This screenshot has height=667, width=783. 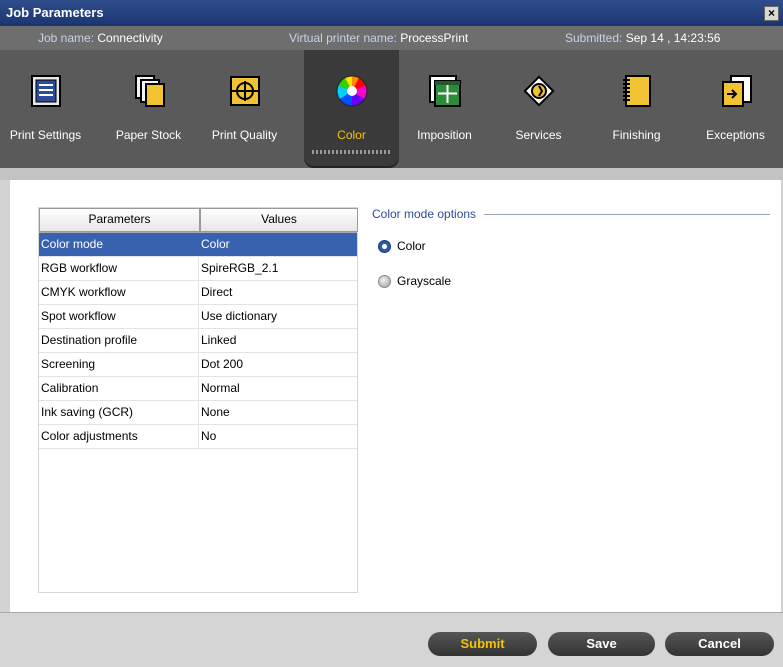 I want to click on finishing-icon, so click(x=637, y=91).